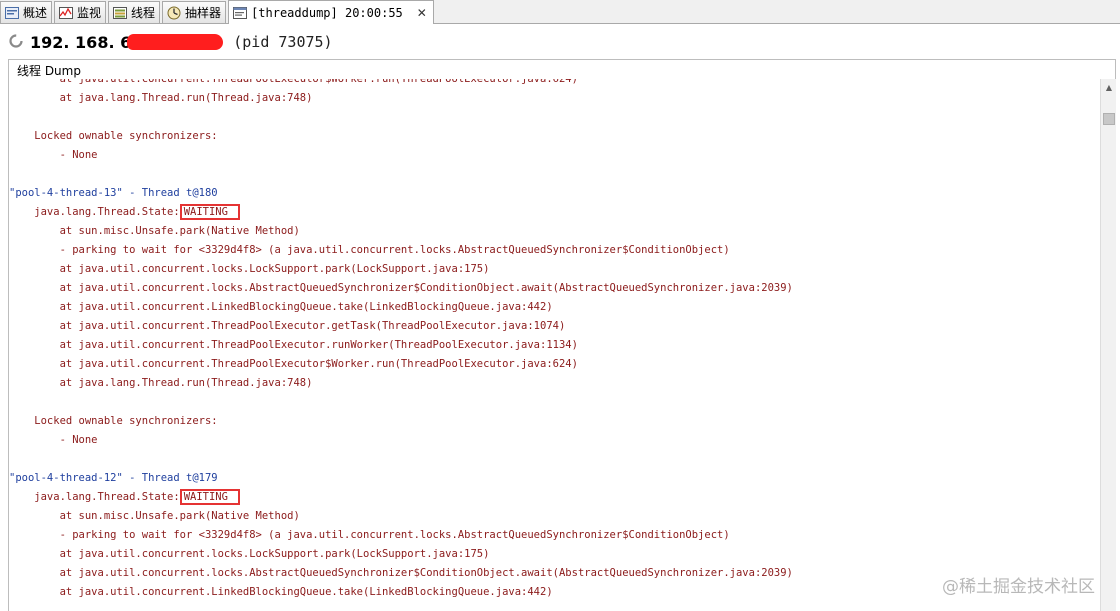 The height and width of the screenshot is (611, 1120). I want to click on tab-sampler: 抽样器, so click(194, 12).